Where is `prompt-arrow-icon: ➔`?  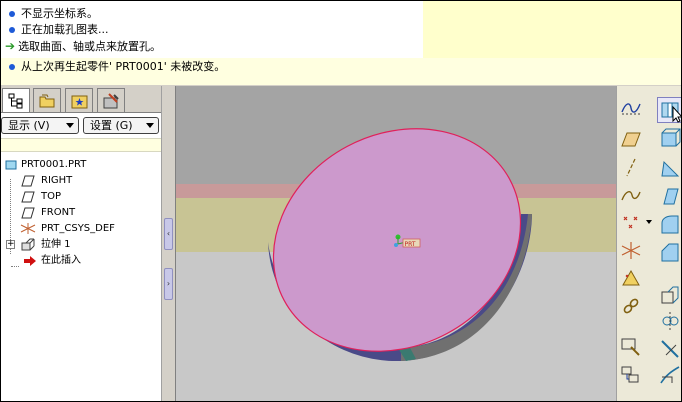 prompt-arrow-icon: ➔ is located at coordinates (10, 46).